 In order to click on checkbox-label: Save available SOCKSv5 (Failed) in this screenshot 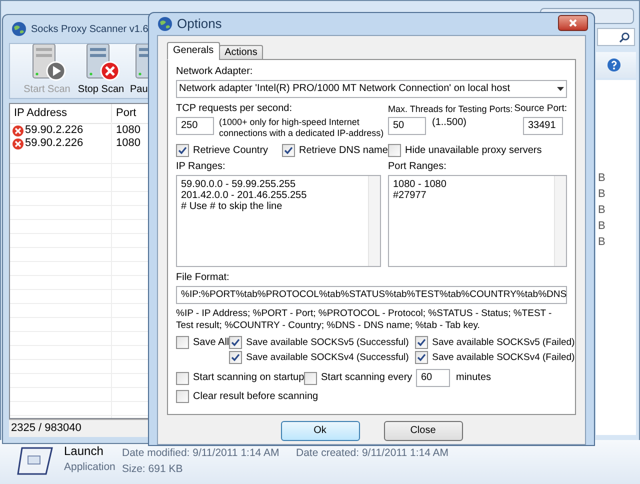, I will do `click(503, 342)`.